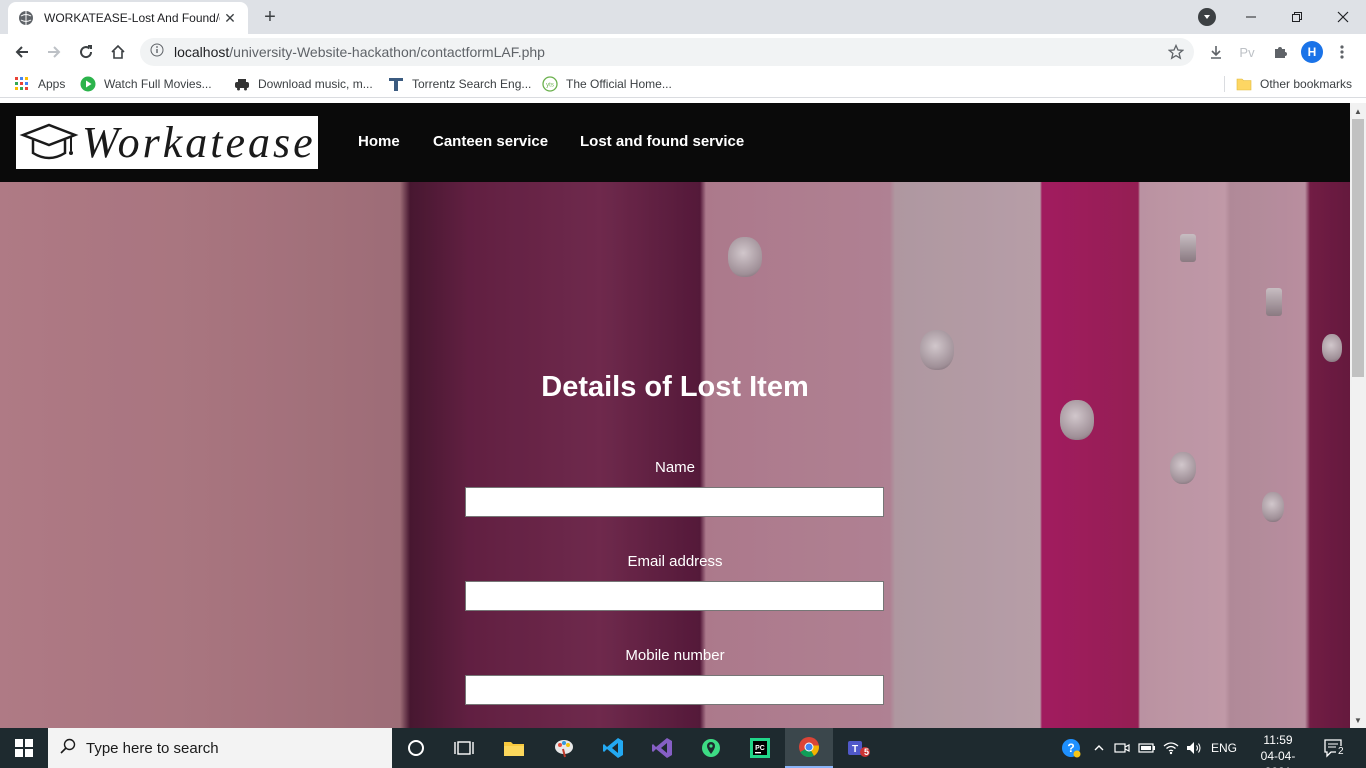 Image resolution: width=1366 pixels, height=768 pixels. What do you see at coordinates (490, 141) in the screenshot?
I see `nav-canteen-service: Canteen service` at bounding box center [490, 141].